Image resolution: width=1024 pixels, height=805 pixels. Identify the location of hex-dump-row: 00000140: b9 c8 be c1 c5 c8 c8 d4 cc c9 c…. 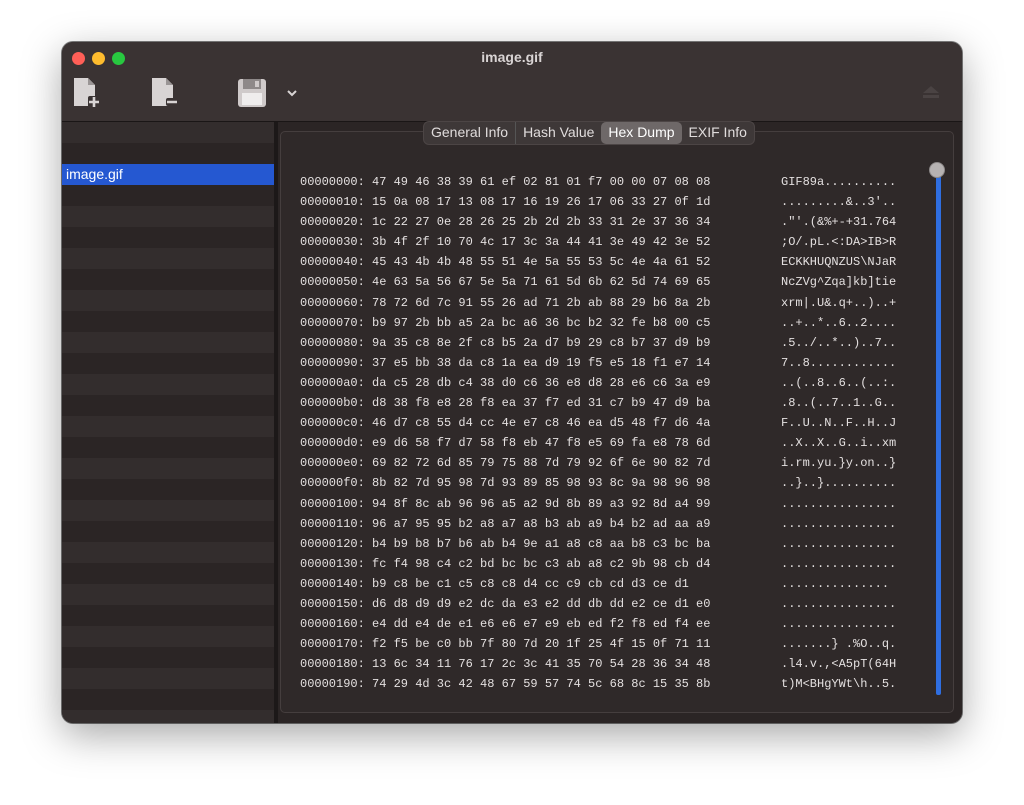
(598, 584).